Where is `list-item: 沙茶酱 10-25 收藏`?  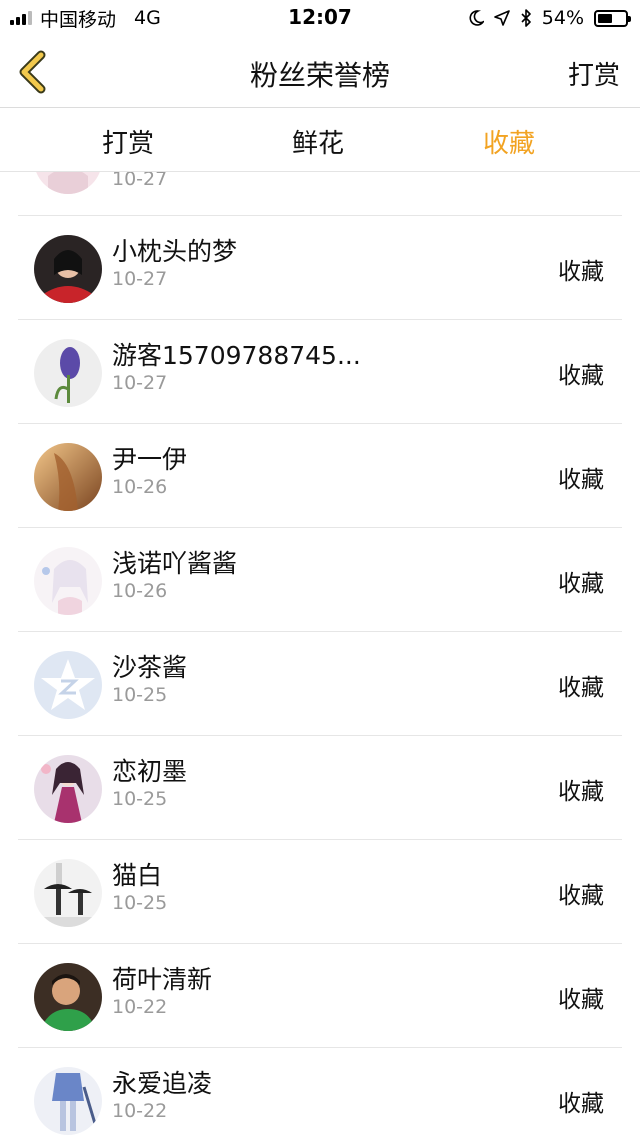 list-item: 沙茶酱 10-25 收藏 is located at coordinates (320, 684).